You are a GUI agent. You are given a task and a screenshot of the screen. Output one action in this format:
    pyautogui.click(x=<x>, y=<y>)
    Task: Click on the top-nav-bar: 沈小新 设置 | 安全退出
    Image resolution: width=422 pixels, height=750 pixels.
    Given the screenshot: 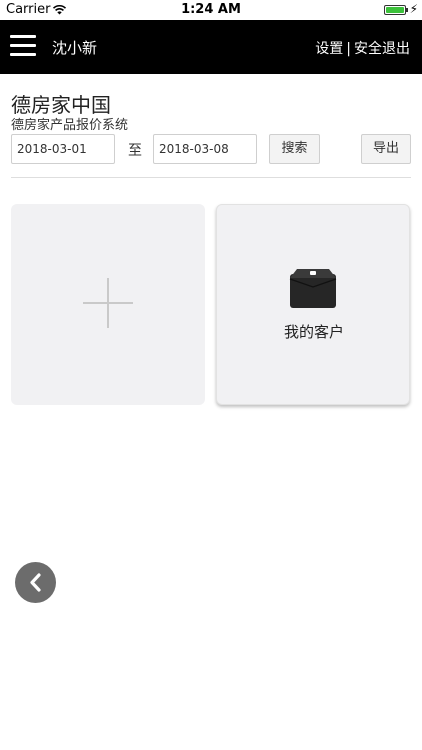 What is the action you would take?
    pyautogui.click(x=211, y=47)
    